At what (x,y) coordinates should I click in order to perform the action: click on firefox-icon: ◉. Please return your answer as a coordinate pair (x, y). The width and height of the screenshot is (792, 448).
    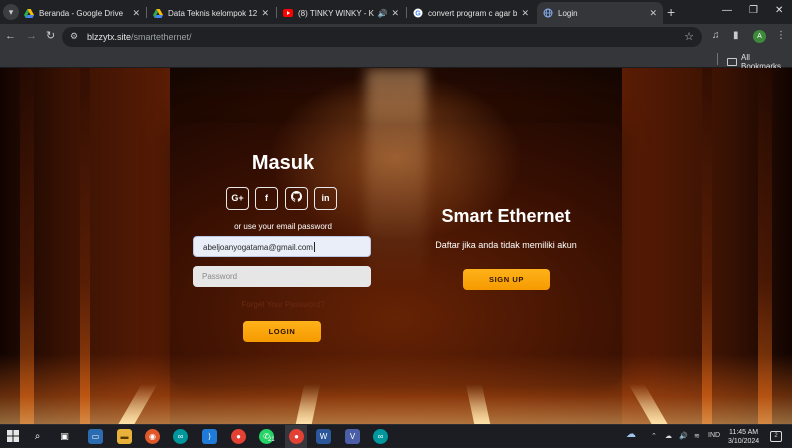
    Looking at the image, I should click on (152, 436).